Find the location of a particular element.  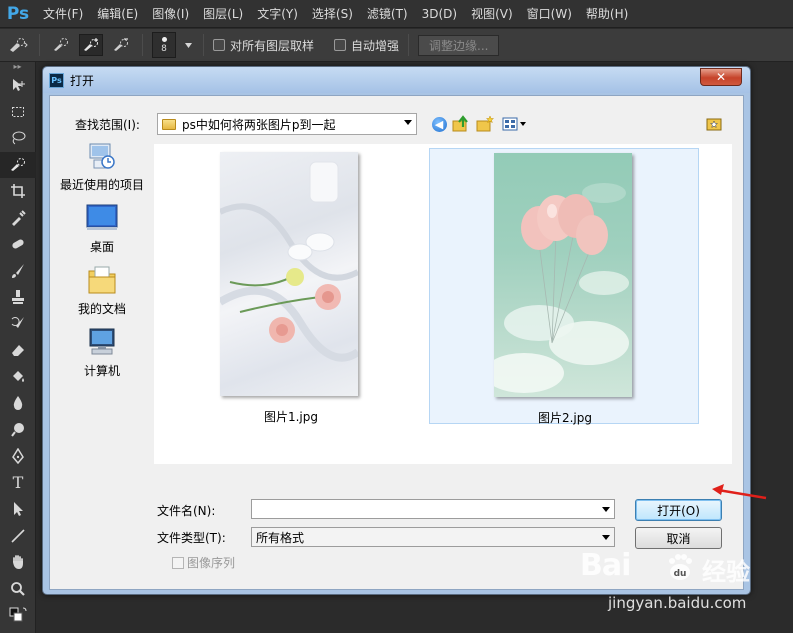

brush-size-dropdown is located at coordinates (188, 45).